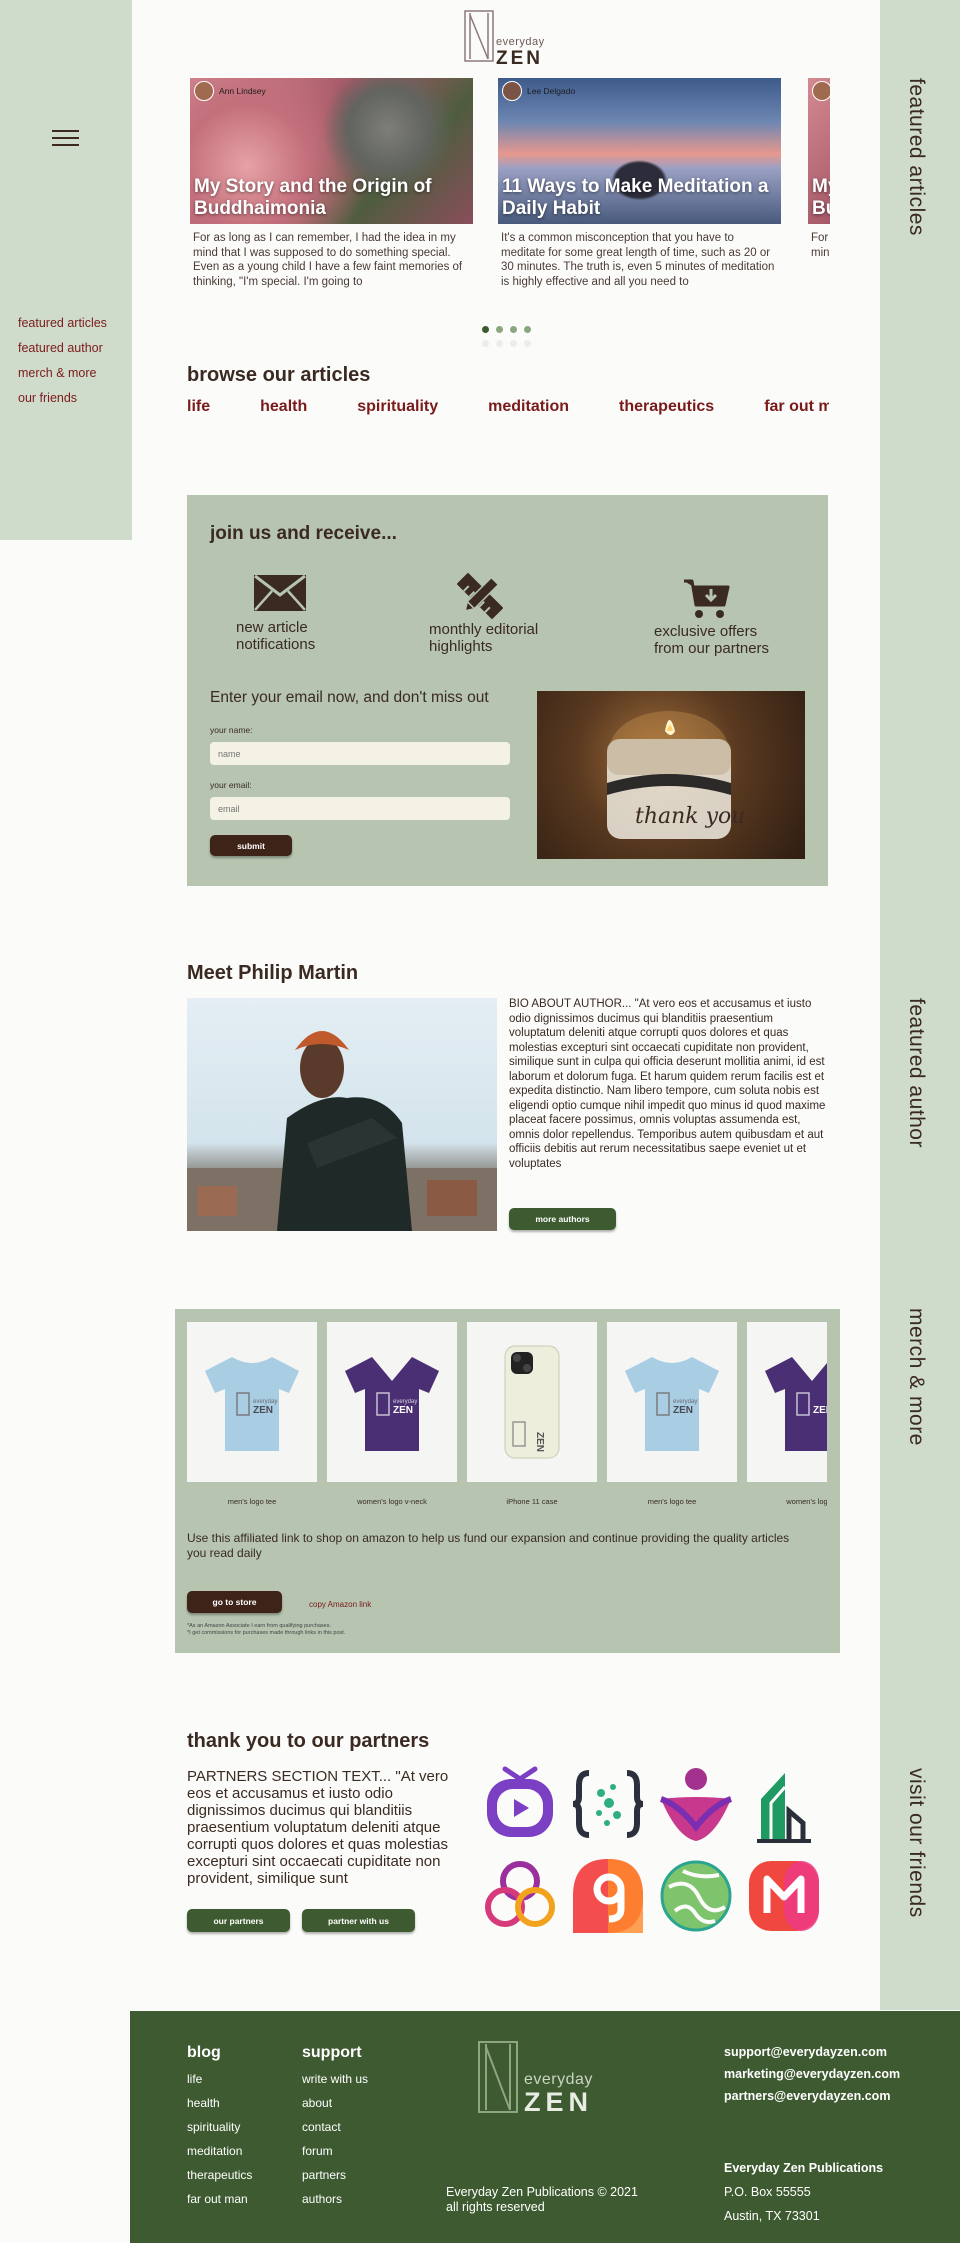 The width and height of the screenshot is (960, 2243). I want to click on article-title: 11 Ways to Make Meditation a Daily Habit, so click(637, 198).